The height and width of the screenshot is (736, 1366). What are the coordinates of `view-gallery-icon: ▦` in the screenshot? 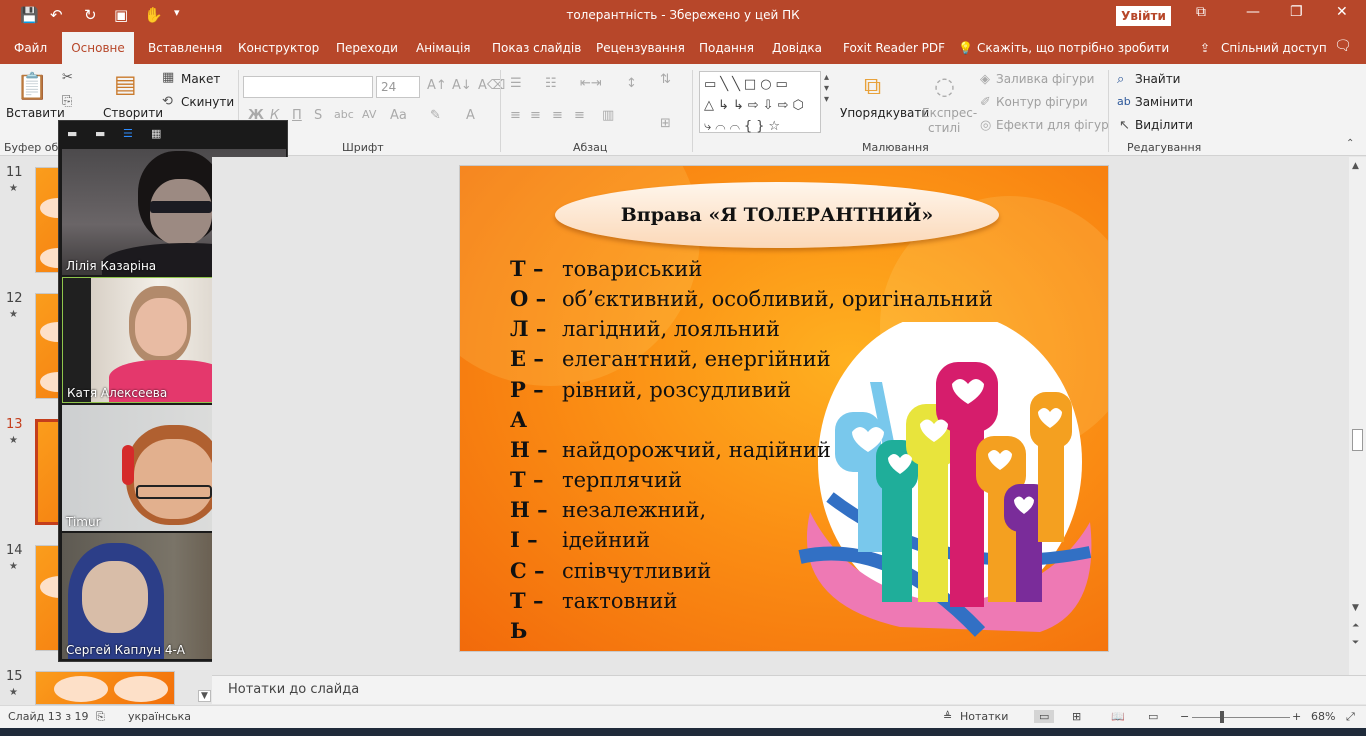 It's located at (156, 133).